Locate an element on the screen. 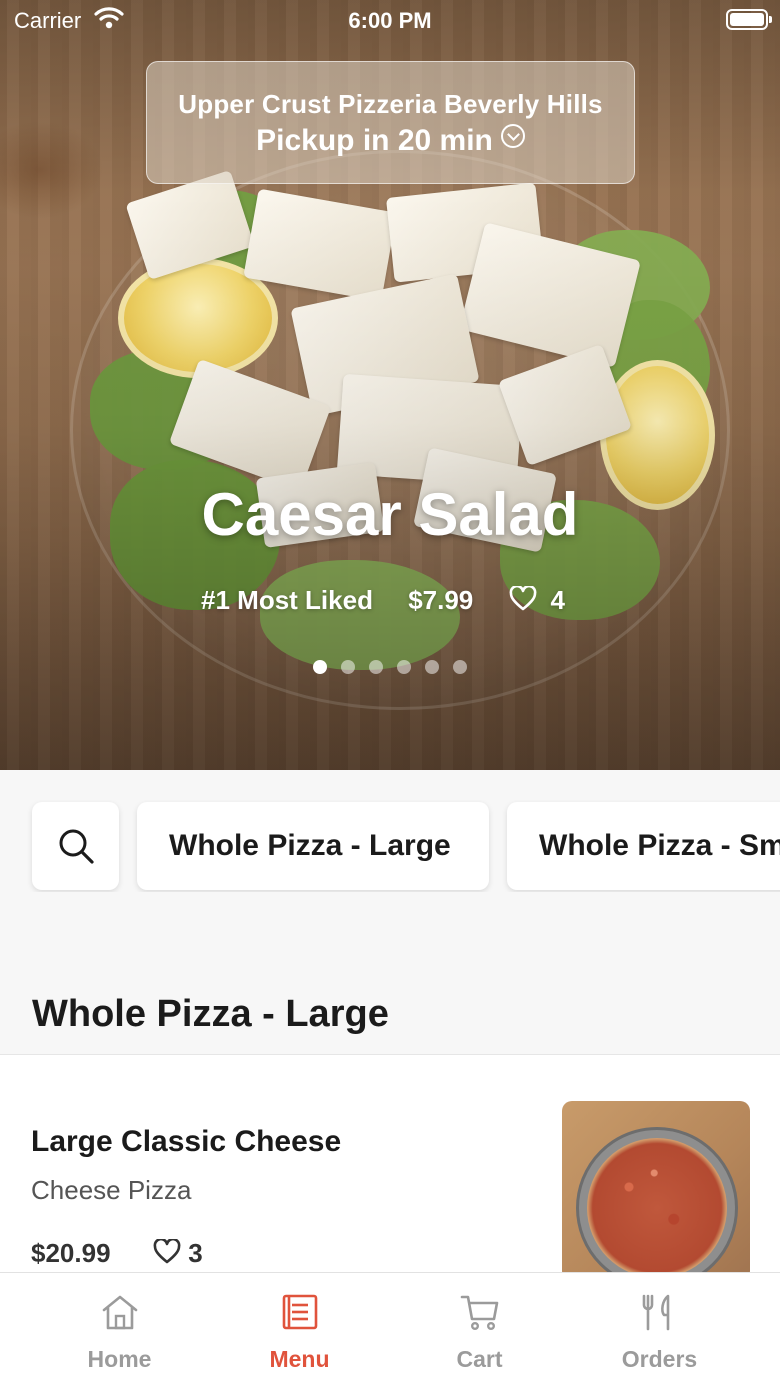  menu-item-name: Large Classic Cheese is located at coordinates (186, 1141).